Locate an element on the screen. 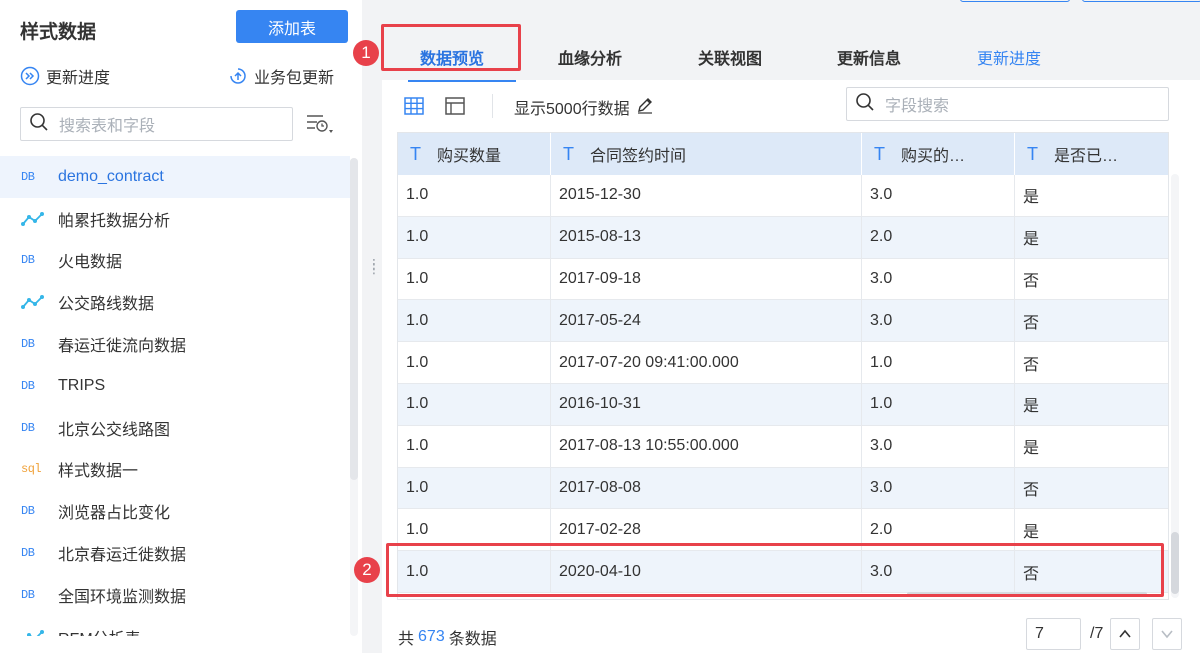  table-row: 1.0 2017-07-20 09:41:00.000 1.0 否 is located at coordinates (783, 363).